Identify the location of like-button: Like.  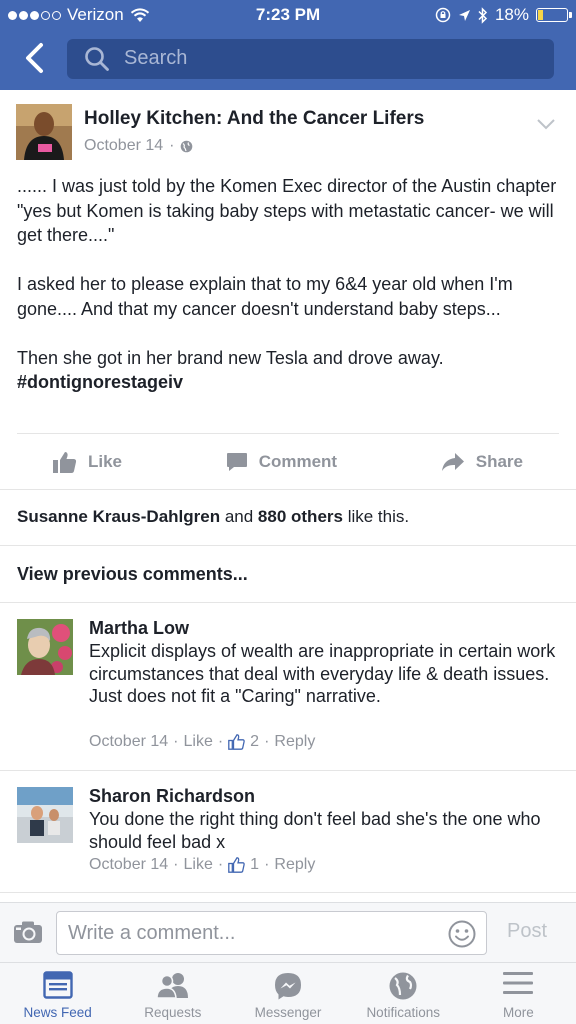
(87, 462).